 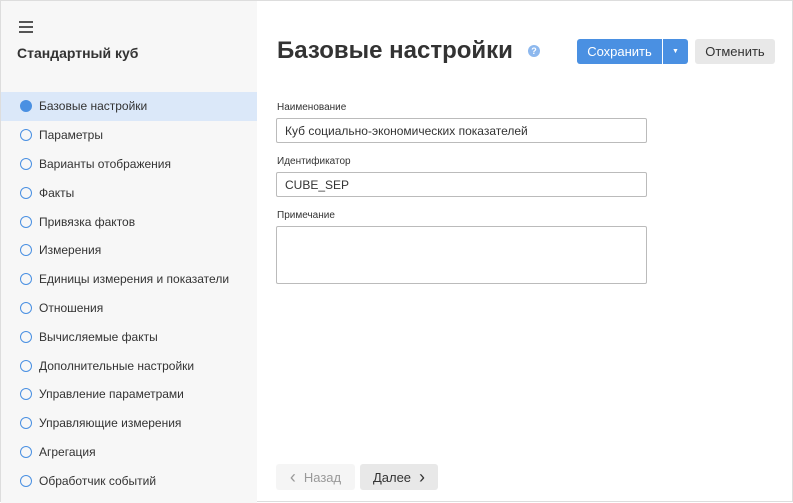 I want to click on note-textarea, so click(x=461, y=255).